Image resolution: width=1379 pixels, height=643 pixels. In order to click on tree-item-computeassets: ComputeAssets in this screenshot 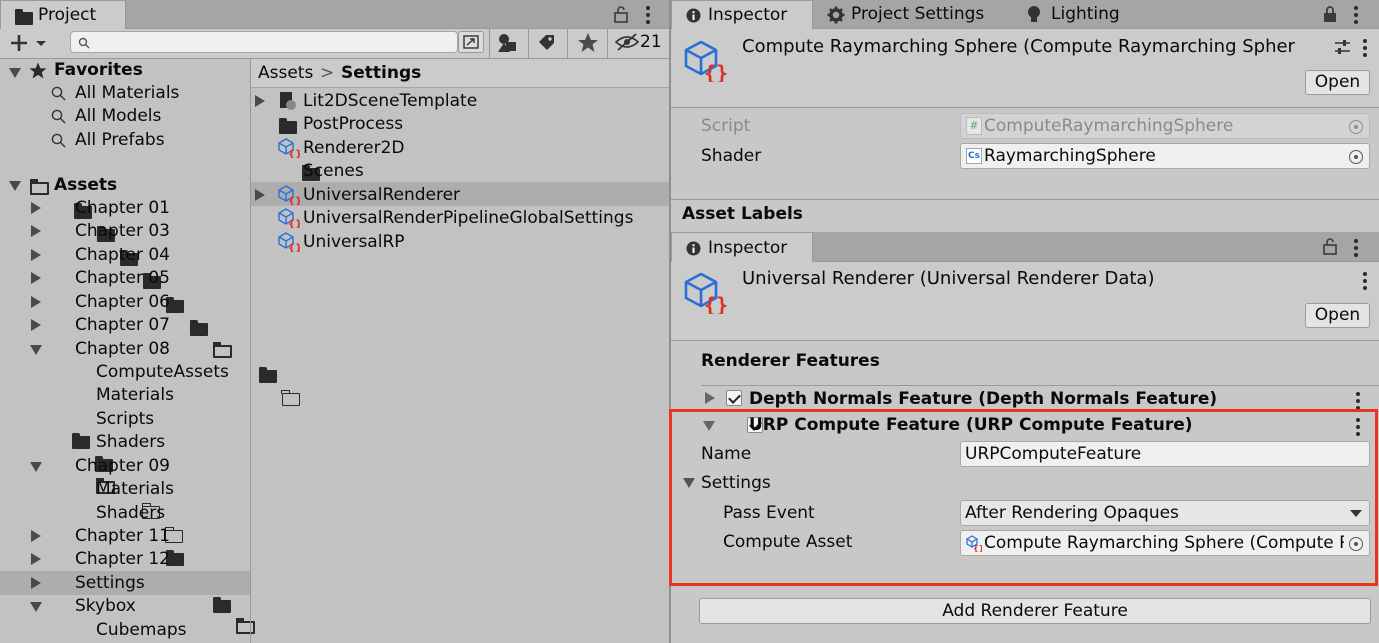, I will do `click(162, 372)`.